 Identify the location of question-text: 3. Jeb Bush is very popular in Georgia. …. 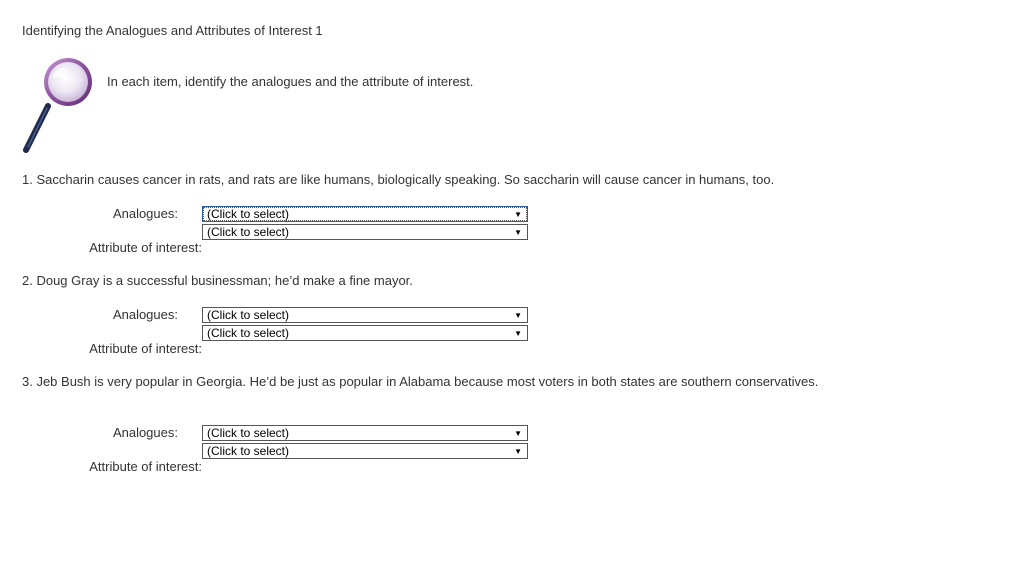
(420, 381).